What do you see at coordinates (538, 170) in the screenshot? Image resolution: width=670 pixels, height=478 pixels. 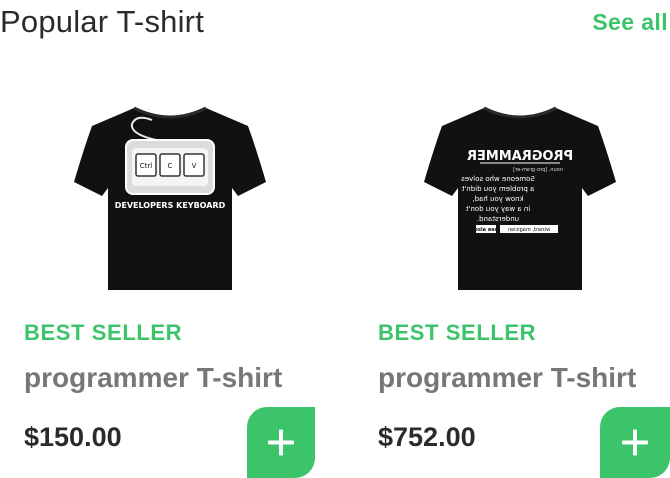 I see `print-pronunciation: noun. [pro-gram-er]` at bounding box center [538, 170].